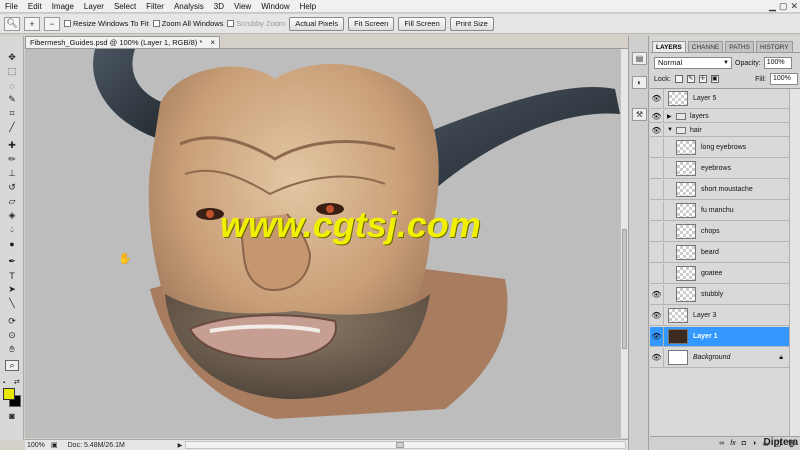 This screenshot has height=450, width=800. Describe the element at coordinates (721, 443) in the screenshot. I see `link-icon: ∞` at that location.